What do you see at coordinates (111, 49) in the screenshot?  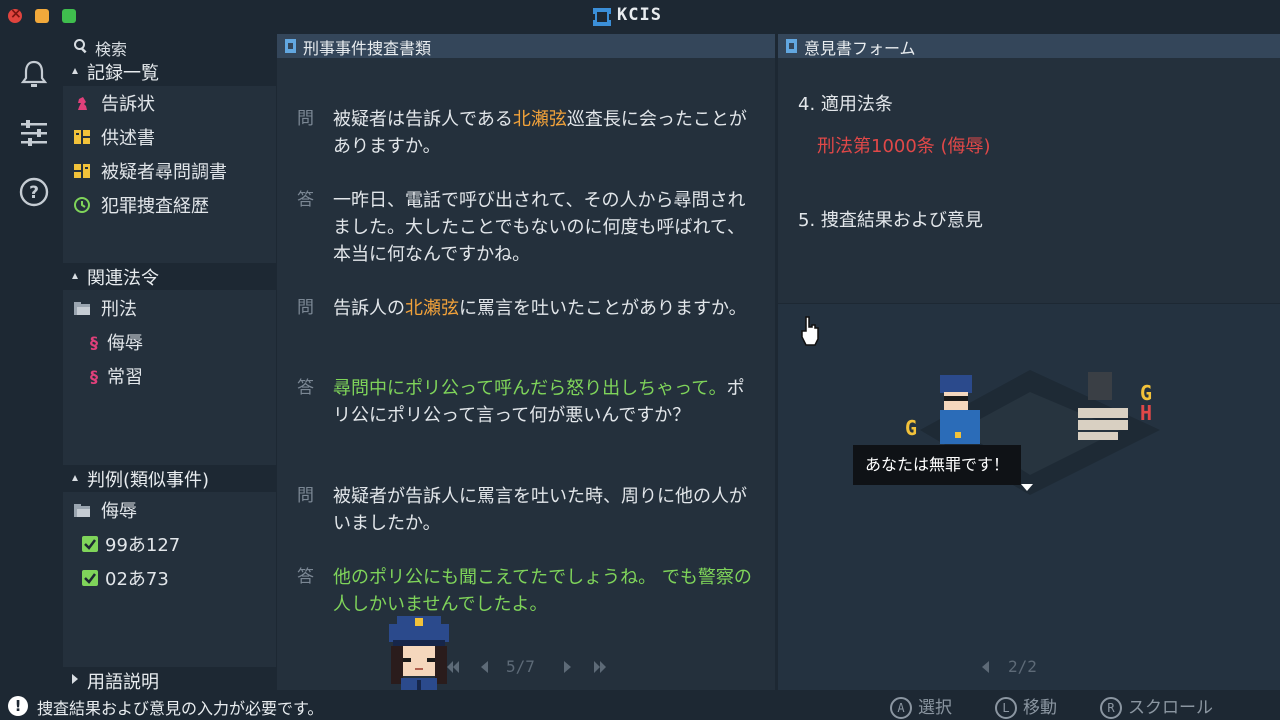 I see `search-label: 検索` at bounding box center [111, 49].